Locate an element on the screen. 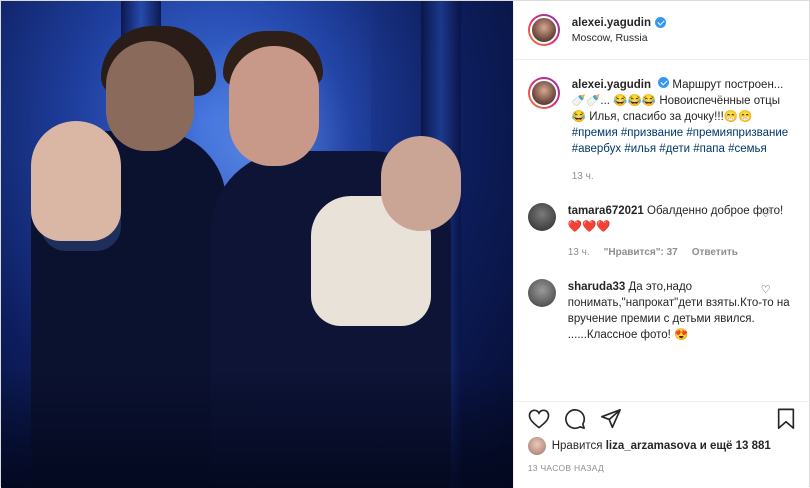 Image resolution: width=810 pixels, height=488 pixels. author-username: alexei.yagudin is located at coordinates (611, 23).